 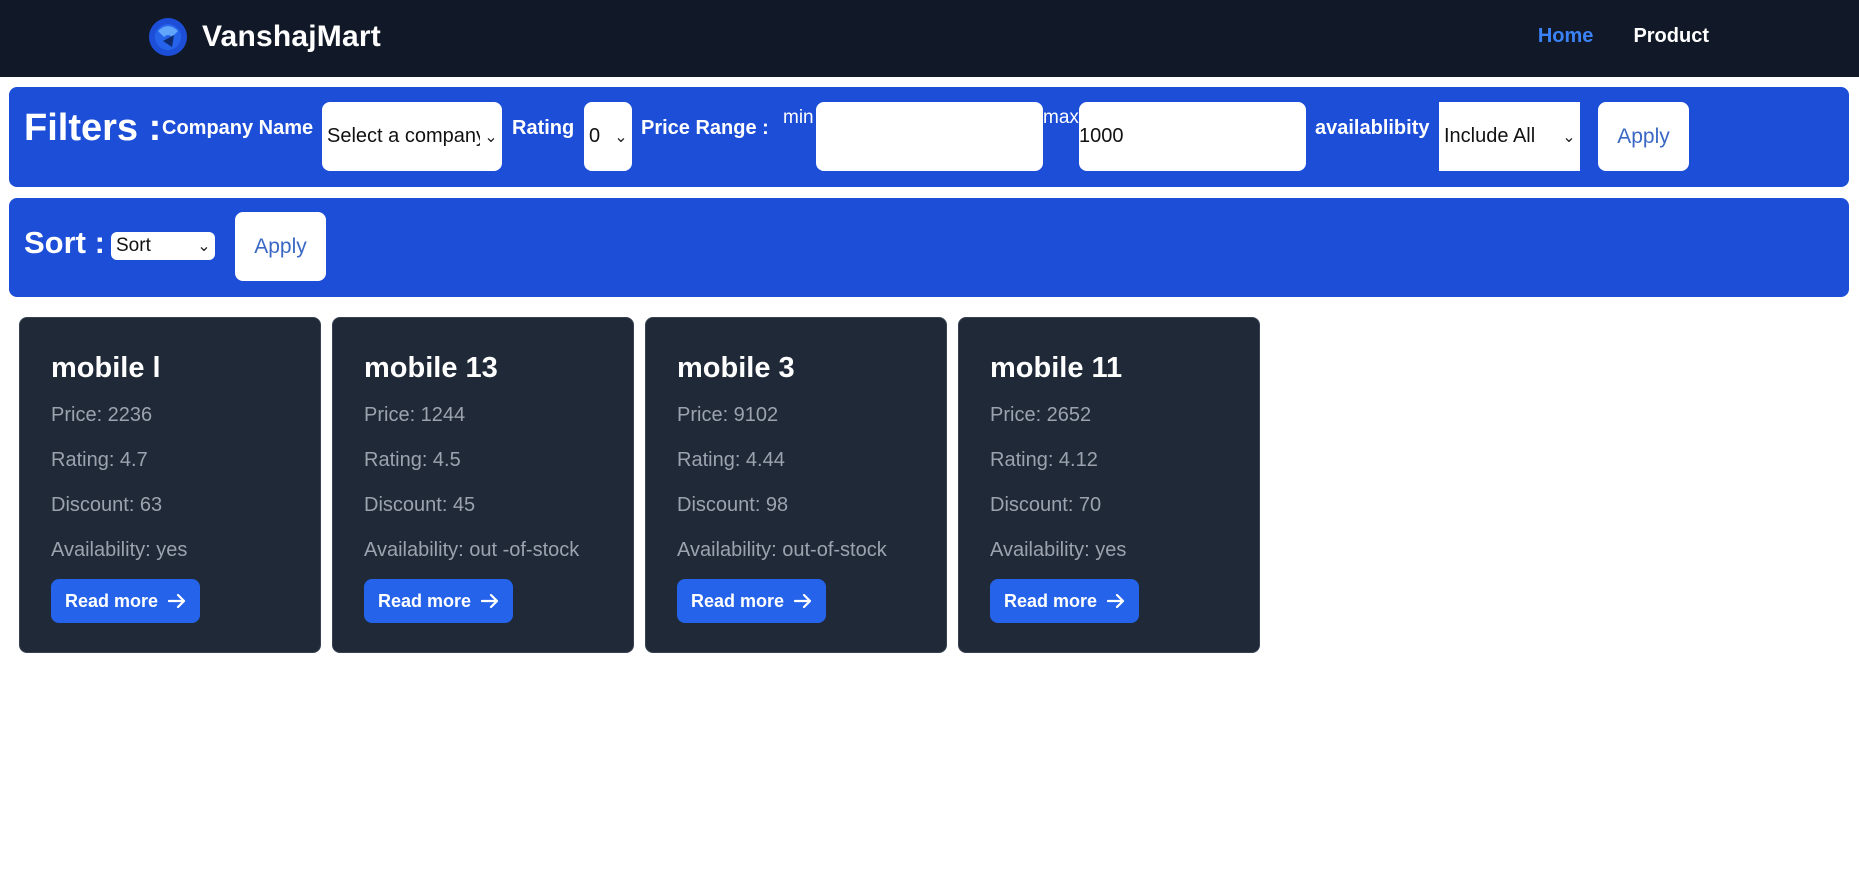 What do you see at coordinates (472, 550) in the screenshot?
I see `product-availability: Availability: out -of-stock` at bounding box center [472, 550].